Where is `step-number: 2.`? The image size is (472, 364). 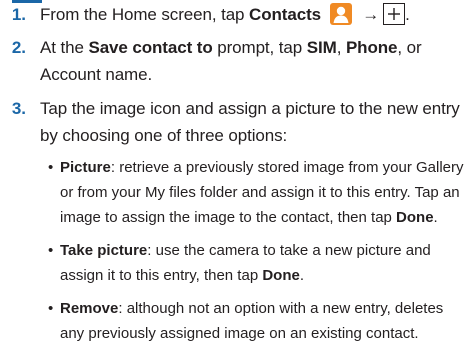
step-number: 2. is located at coordinates (18, 47).